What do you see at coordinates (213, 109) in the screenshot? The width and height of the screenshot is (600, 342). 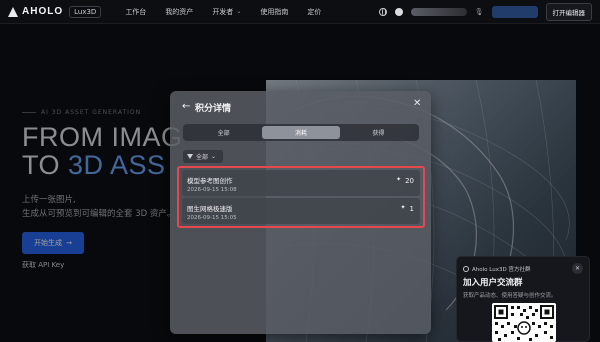 I see `modal-title: 积分详情` at bounding box center [213, 109].